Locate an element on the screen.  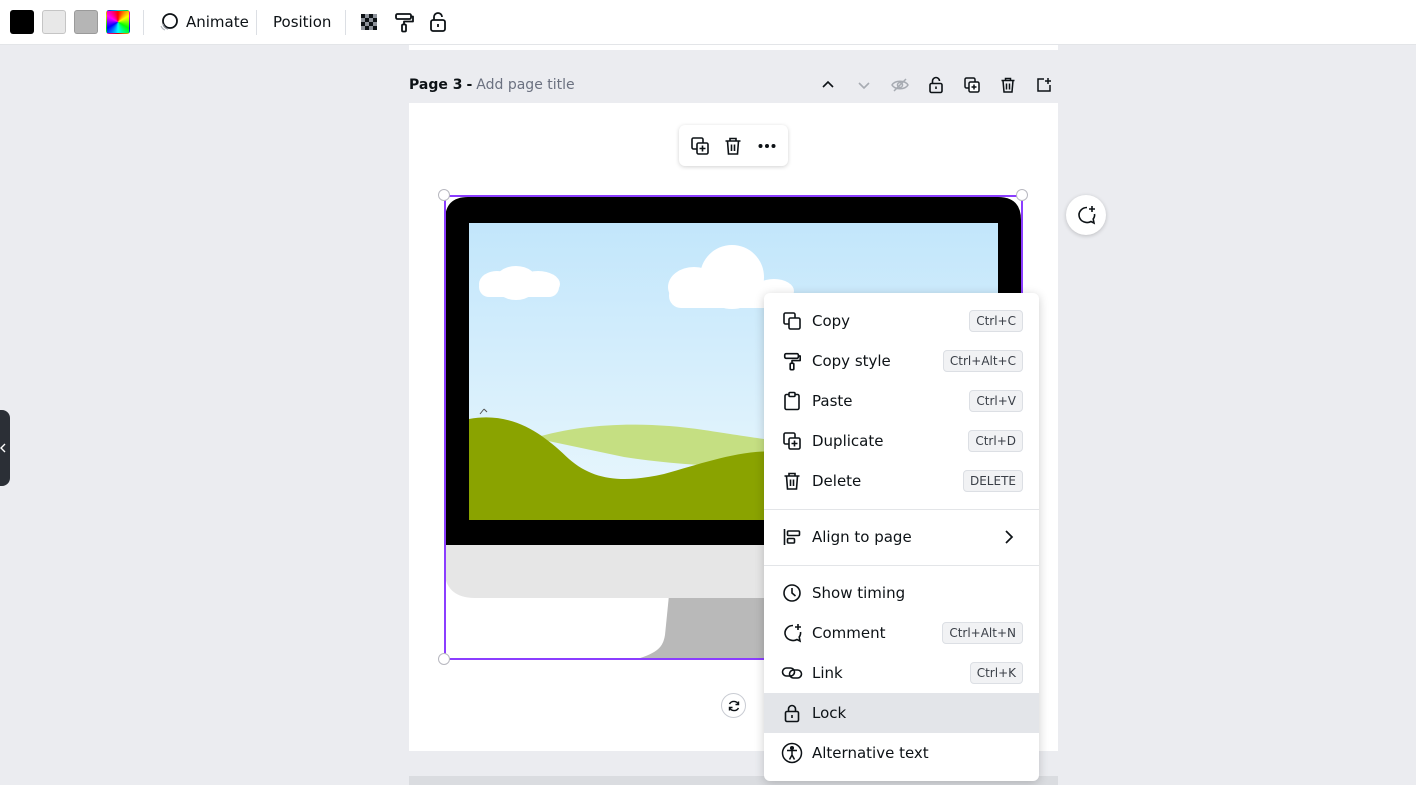
menu-item-show-timing: Show timing is located at coordinates (901, 593).